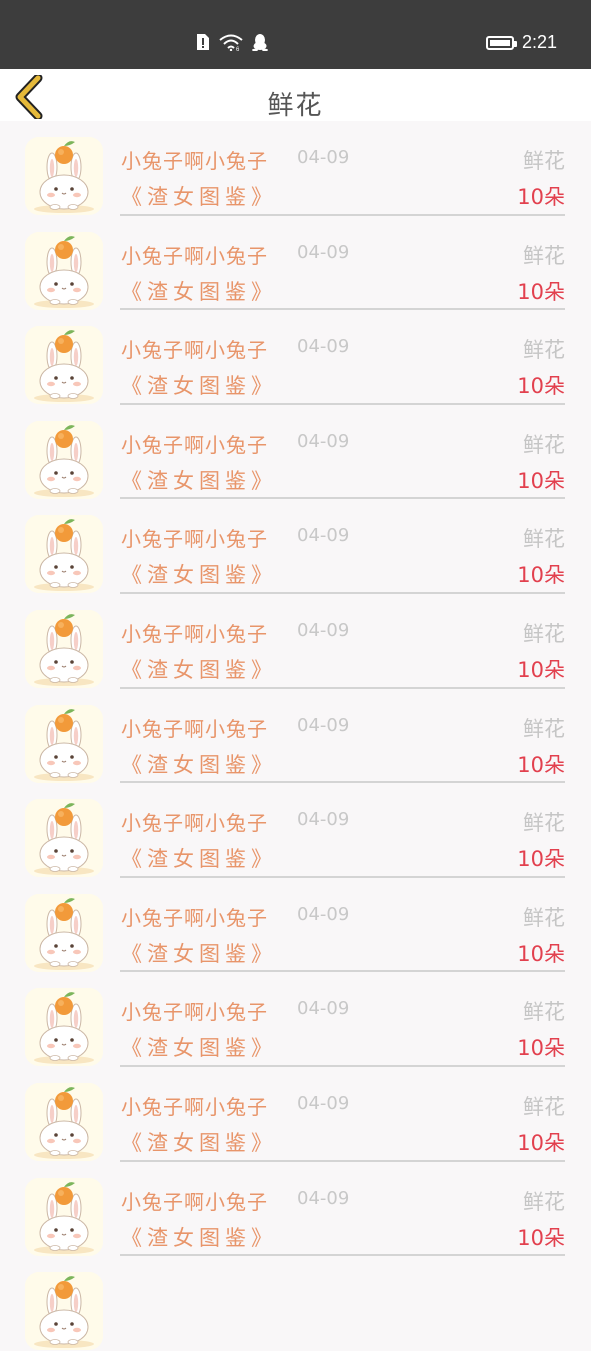 This screenshot has height=1351, width=591. I want to click on battery-icon, so click(501, 42).